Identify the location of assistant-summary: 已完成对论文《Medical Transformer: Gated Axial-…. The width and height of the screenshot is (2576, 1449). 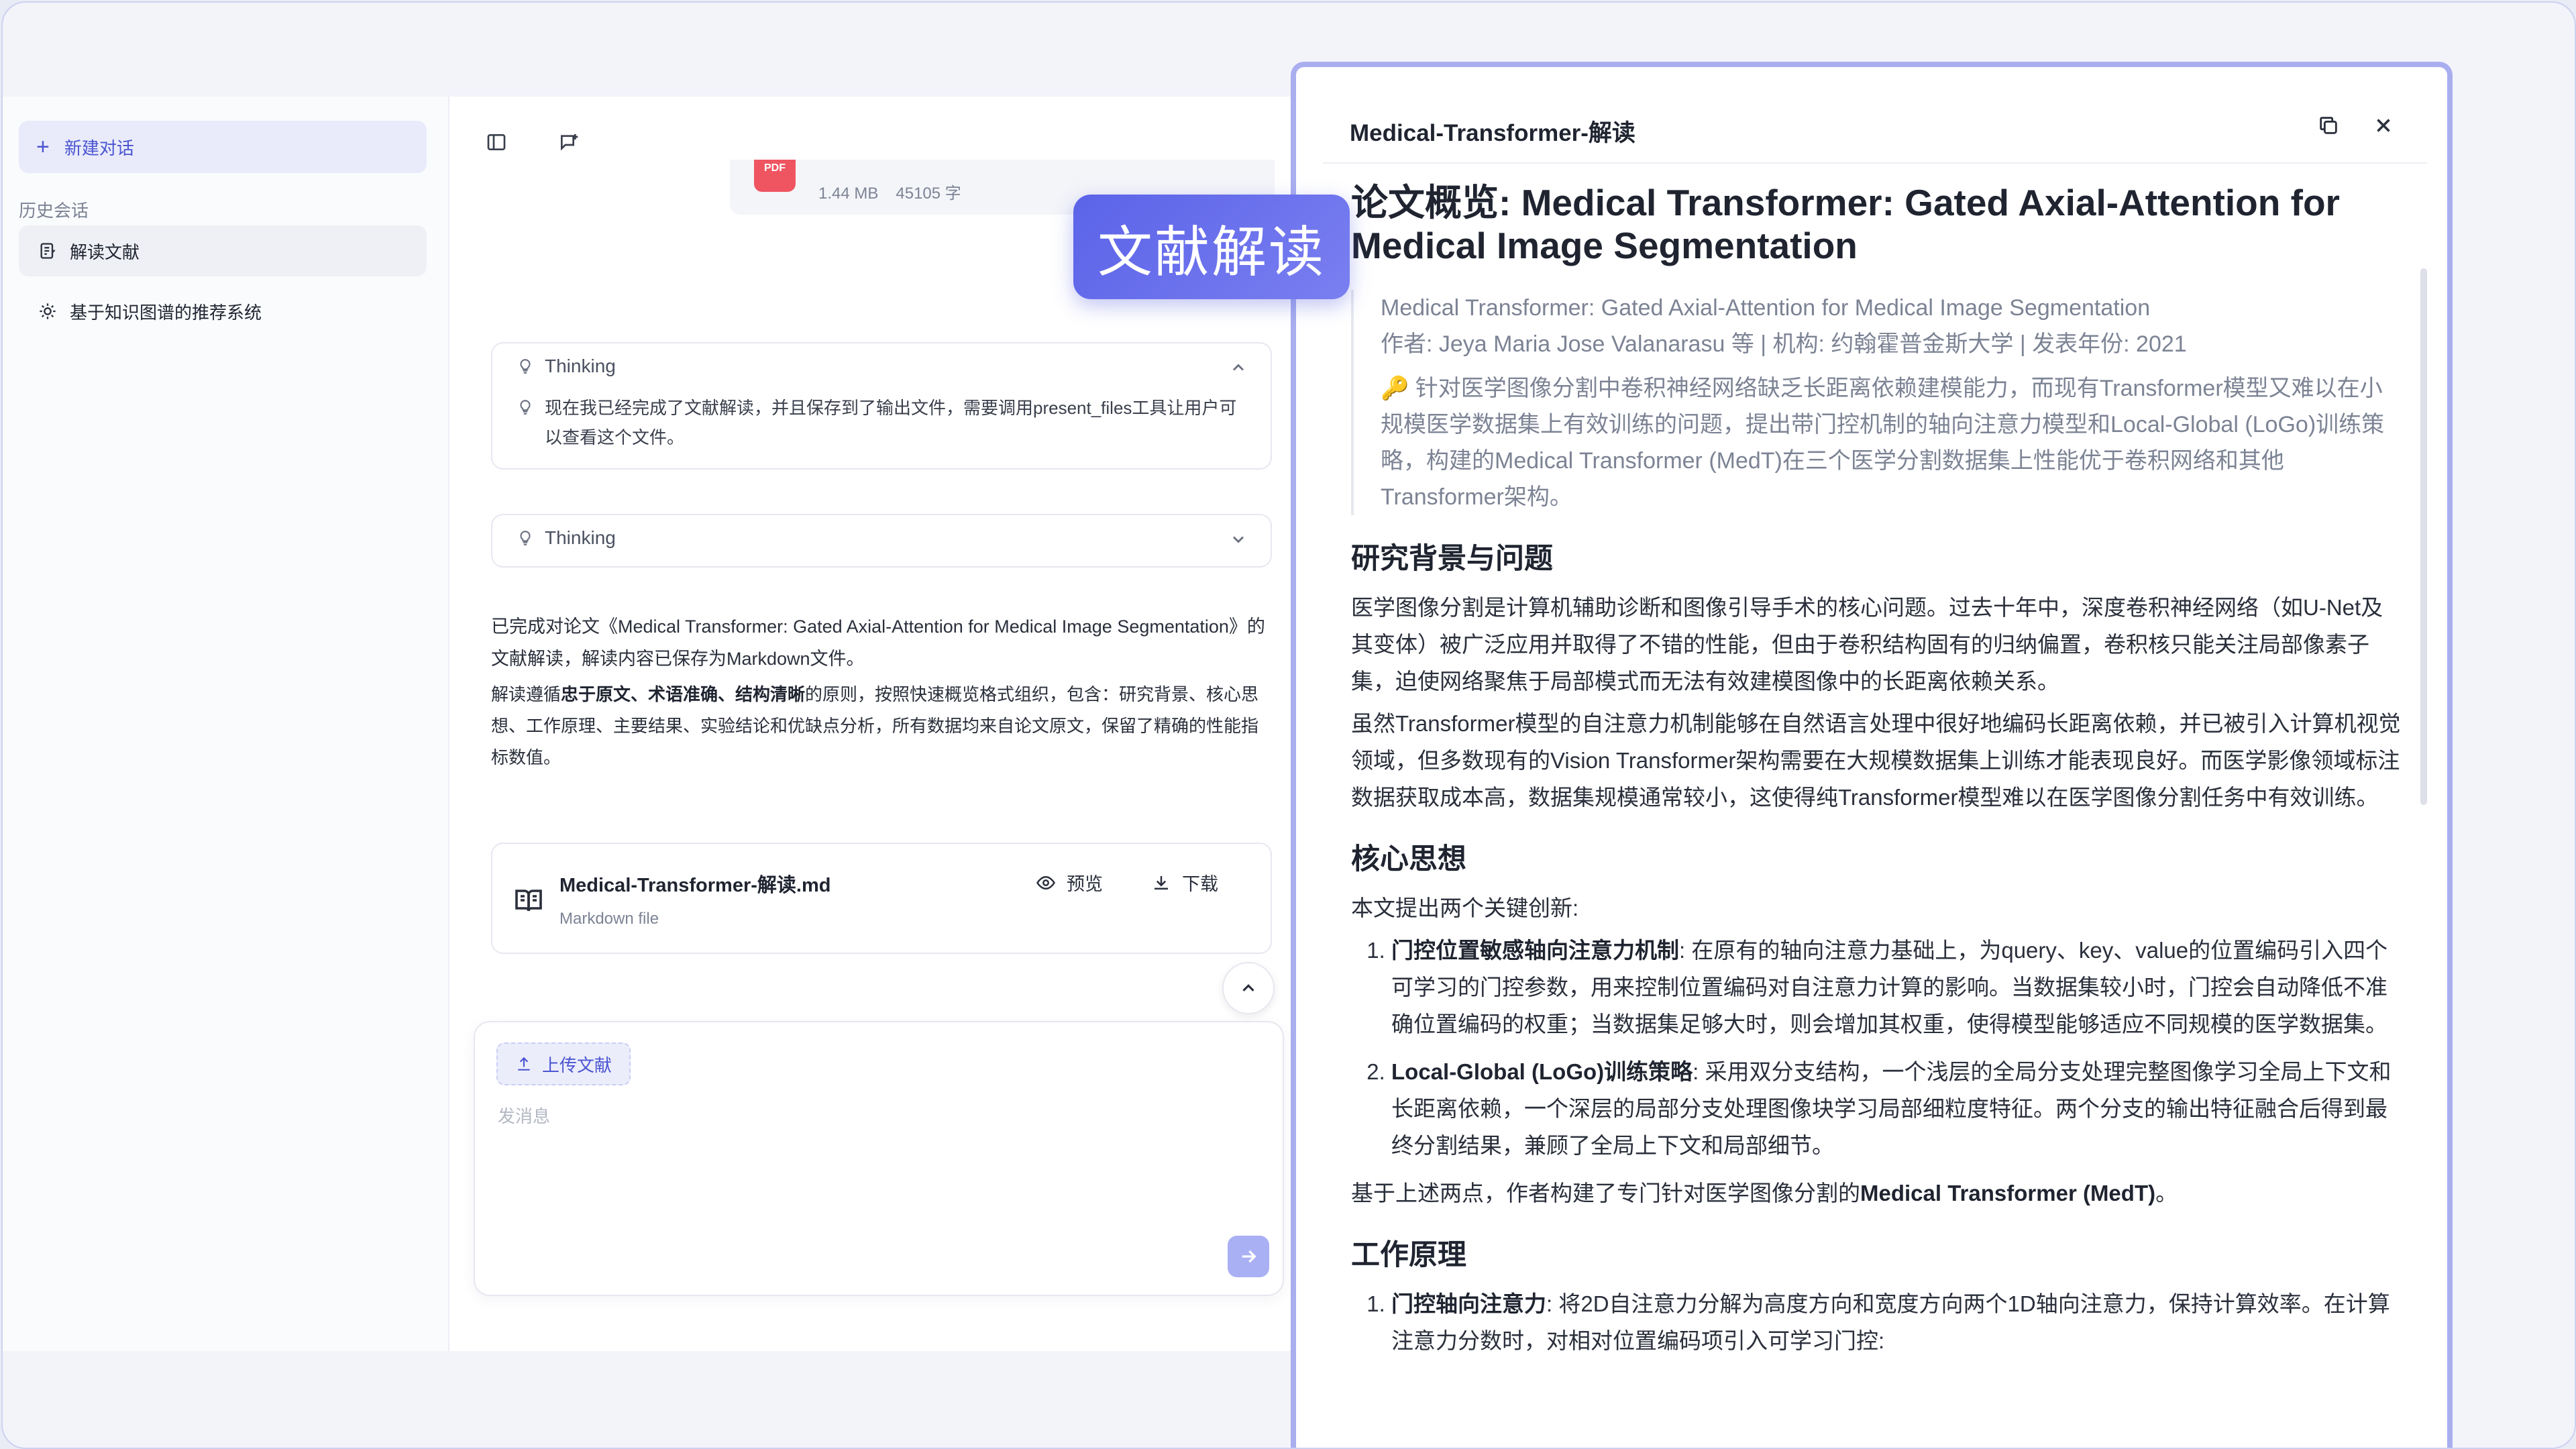
(878, 642).